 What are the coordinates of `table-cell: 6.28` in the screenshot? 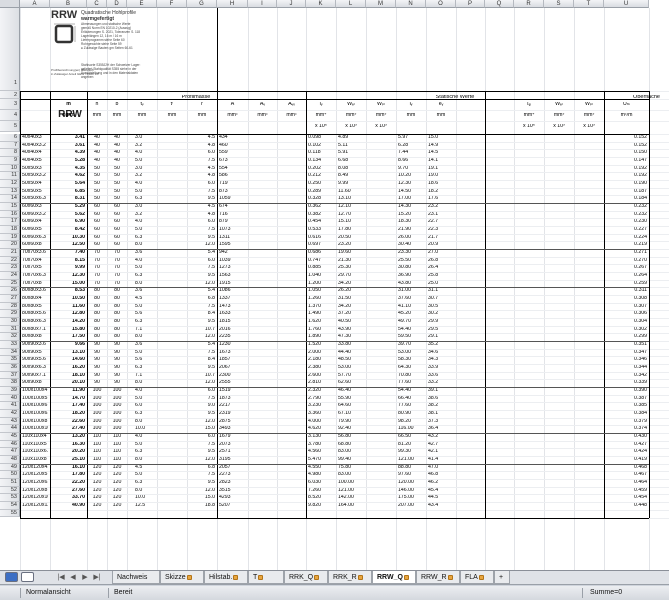 It's located at (411, 145).